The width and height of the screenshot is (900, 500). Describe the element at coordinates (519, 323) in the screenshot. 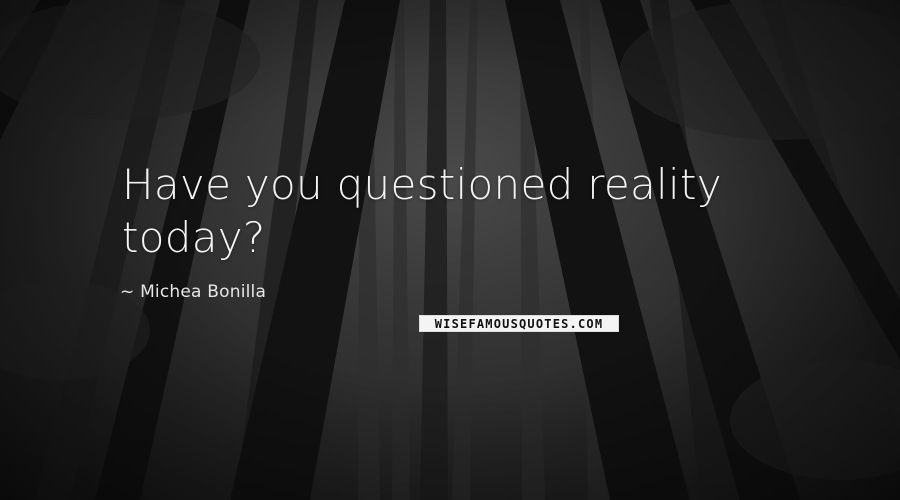

I see `watermark-badge: WISEFAMOUSQUOTES.COM` at that location.